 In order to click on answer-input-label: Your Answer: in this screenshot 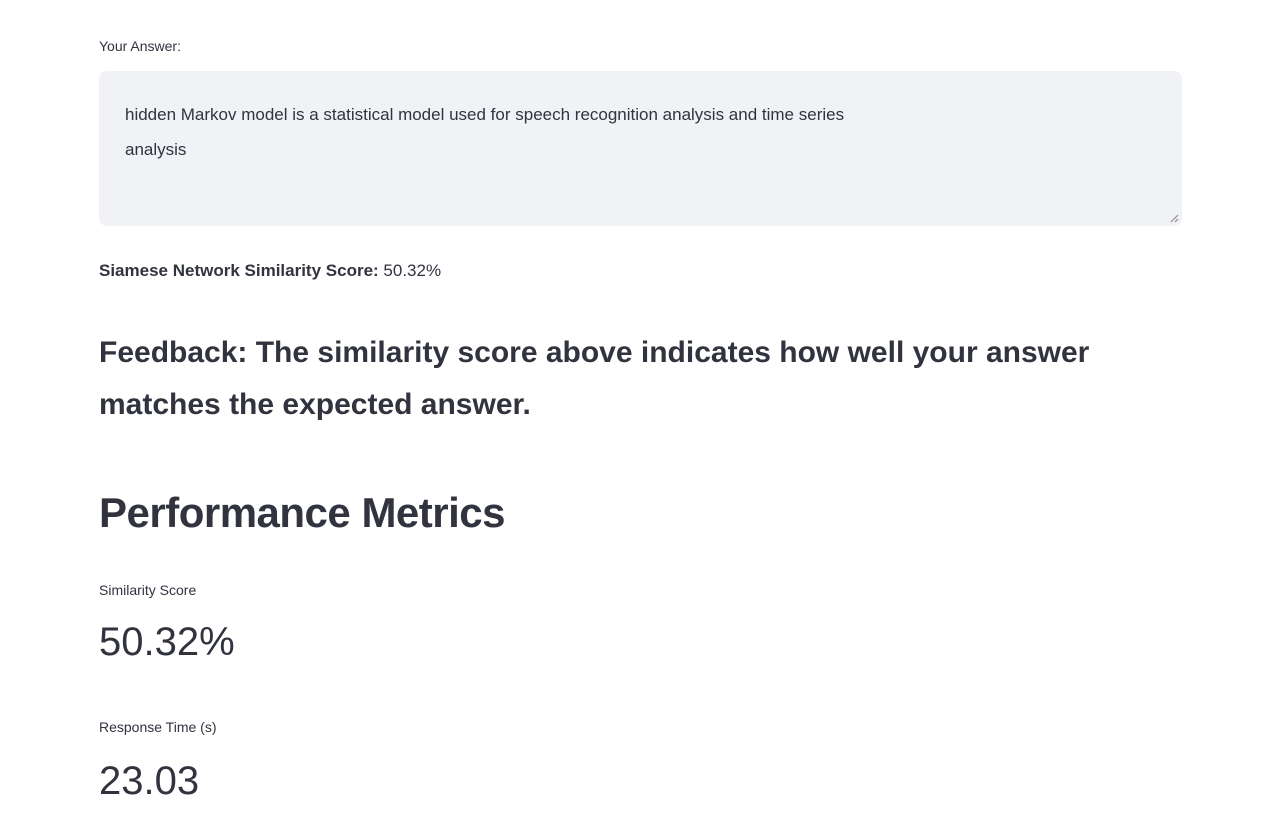, I will do `click(140, 46)`.